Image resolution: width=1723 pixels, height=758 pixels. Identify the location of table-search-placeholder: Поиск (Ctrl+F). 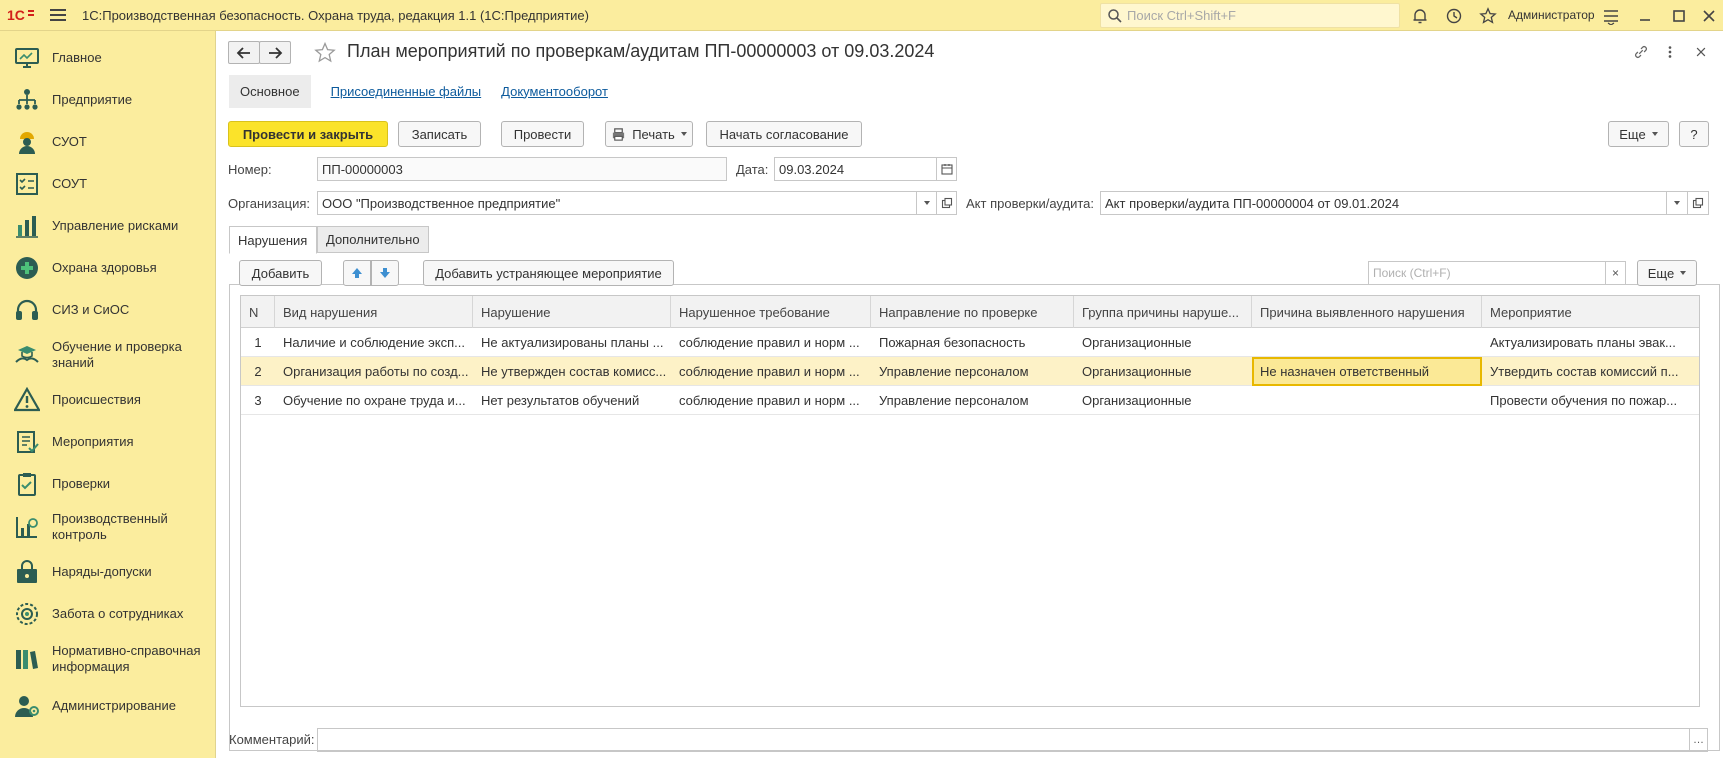
(1412, 273).